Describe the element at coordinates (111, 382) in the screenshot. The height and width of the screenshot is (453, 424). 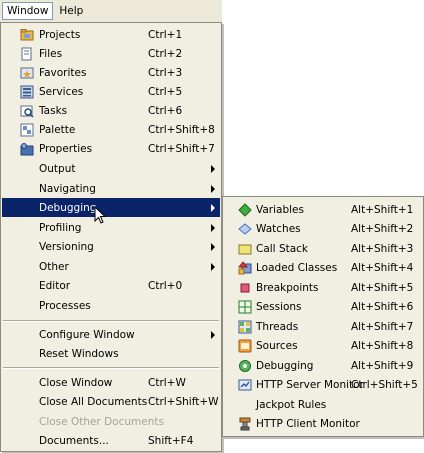
I see `menu-item-close-window: Close Window Ctrl+W` at that location.